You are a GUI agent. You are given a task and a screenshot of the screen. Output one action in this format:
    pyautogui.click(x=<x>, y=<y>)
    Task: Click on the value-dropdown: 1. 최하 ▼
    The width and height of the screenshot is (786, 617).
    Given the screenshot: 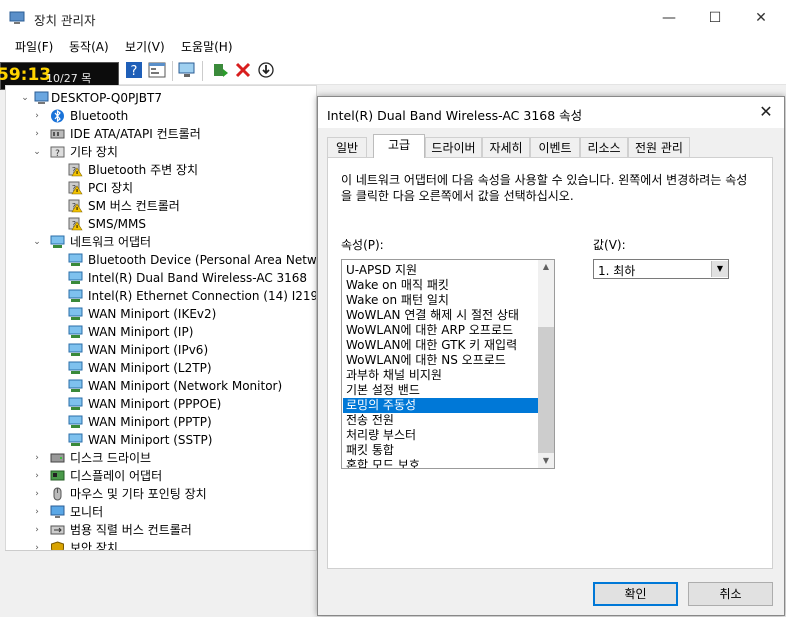 What is the action you would take?
    pyautogui.click(x=661, y=269)
    